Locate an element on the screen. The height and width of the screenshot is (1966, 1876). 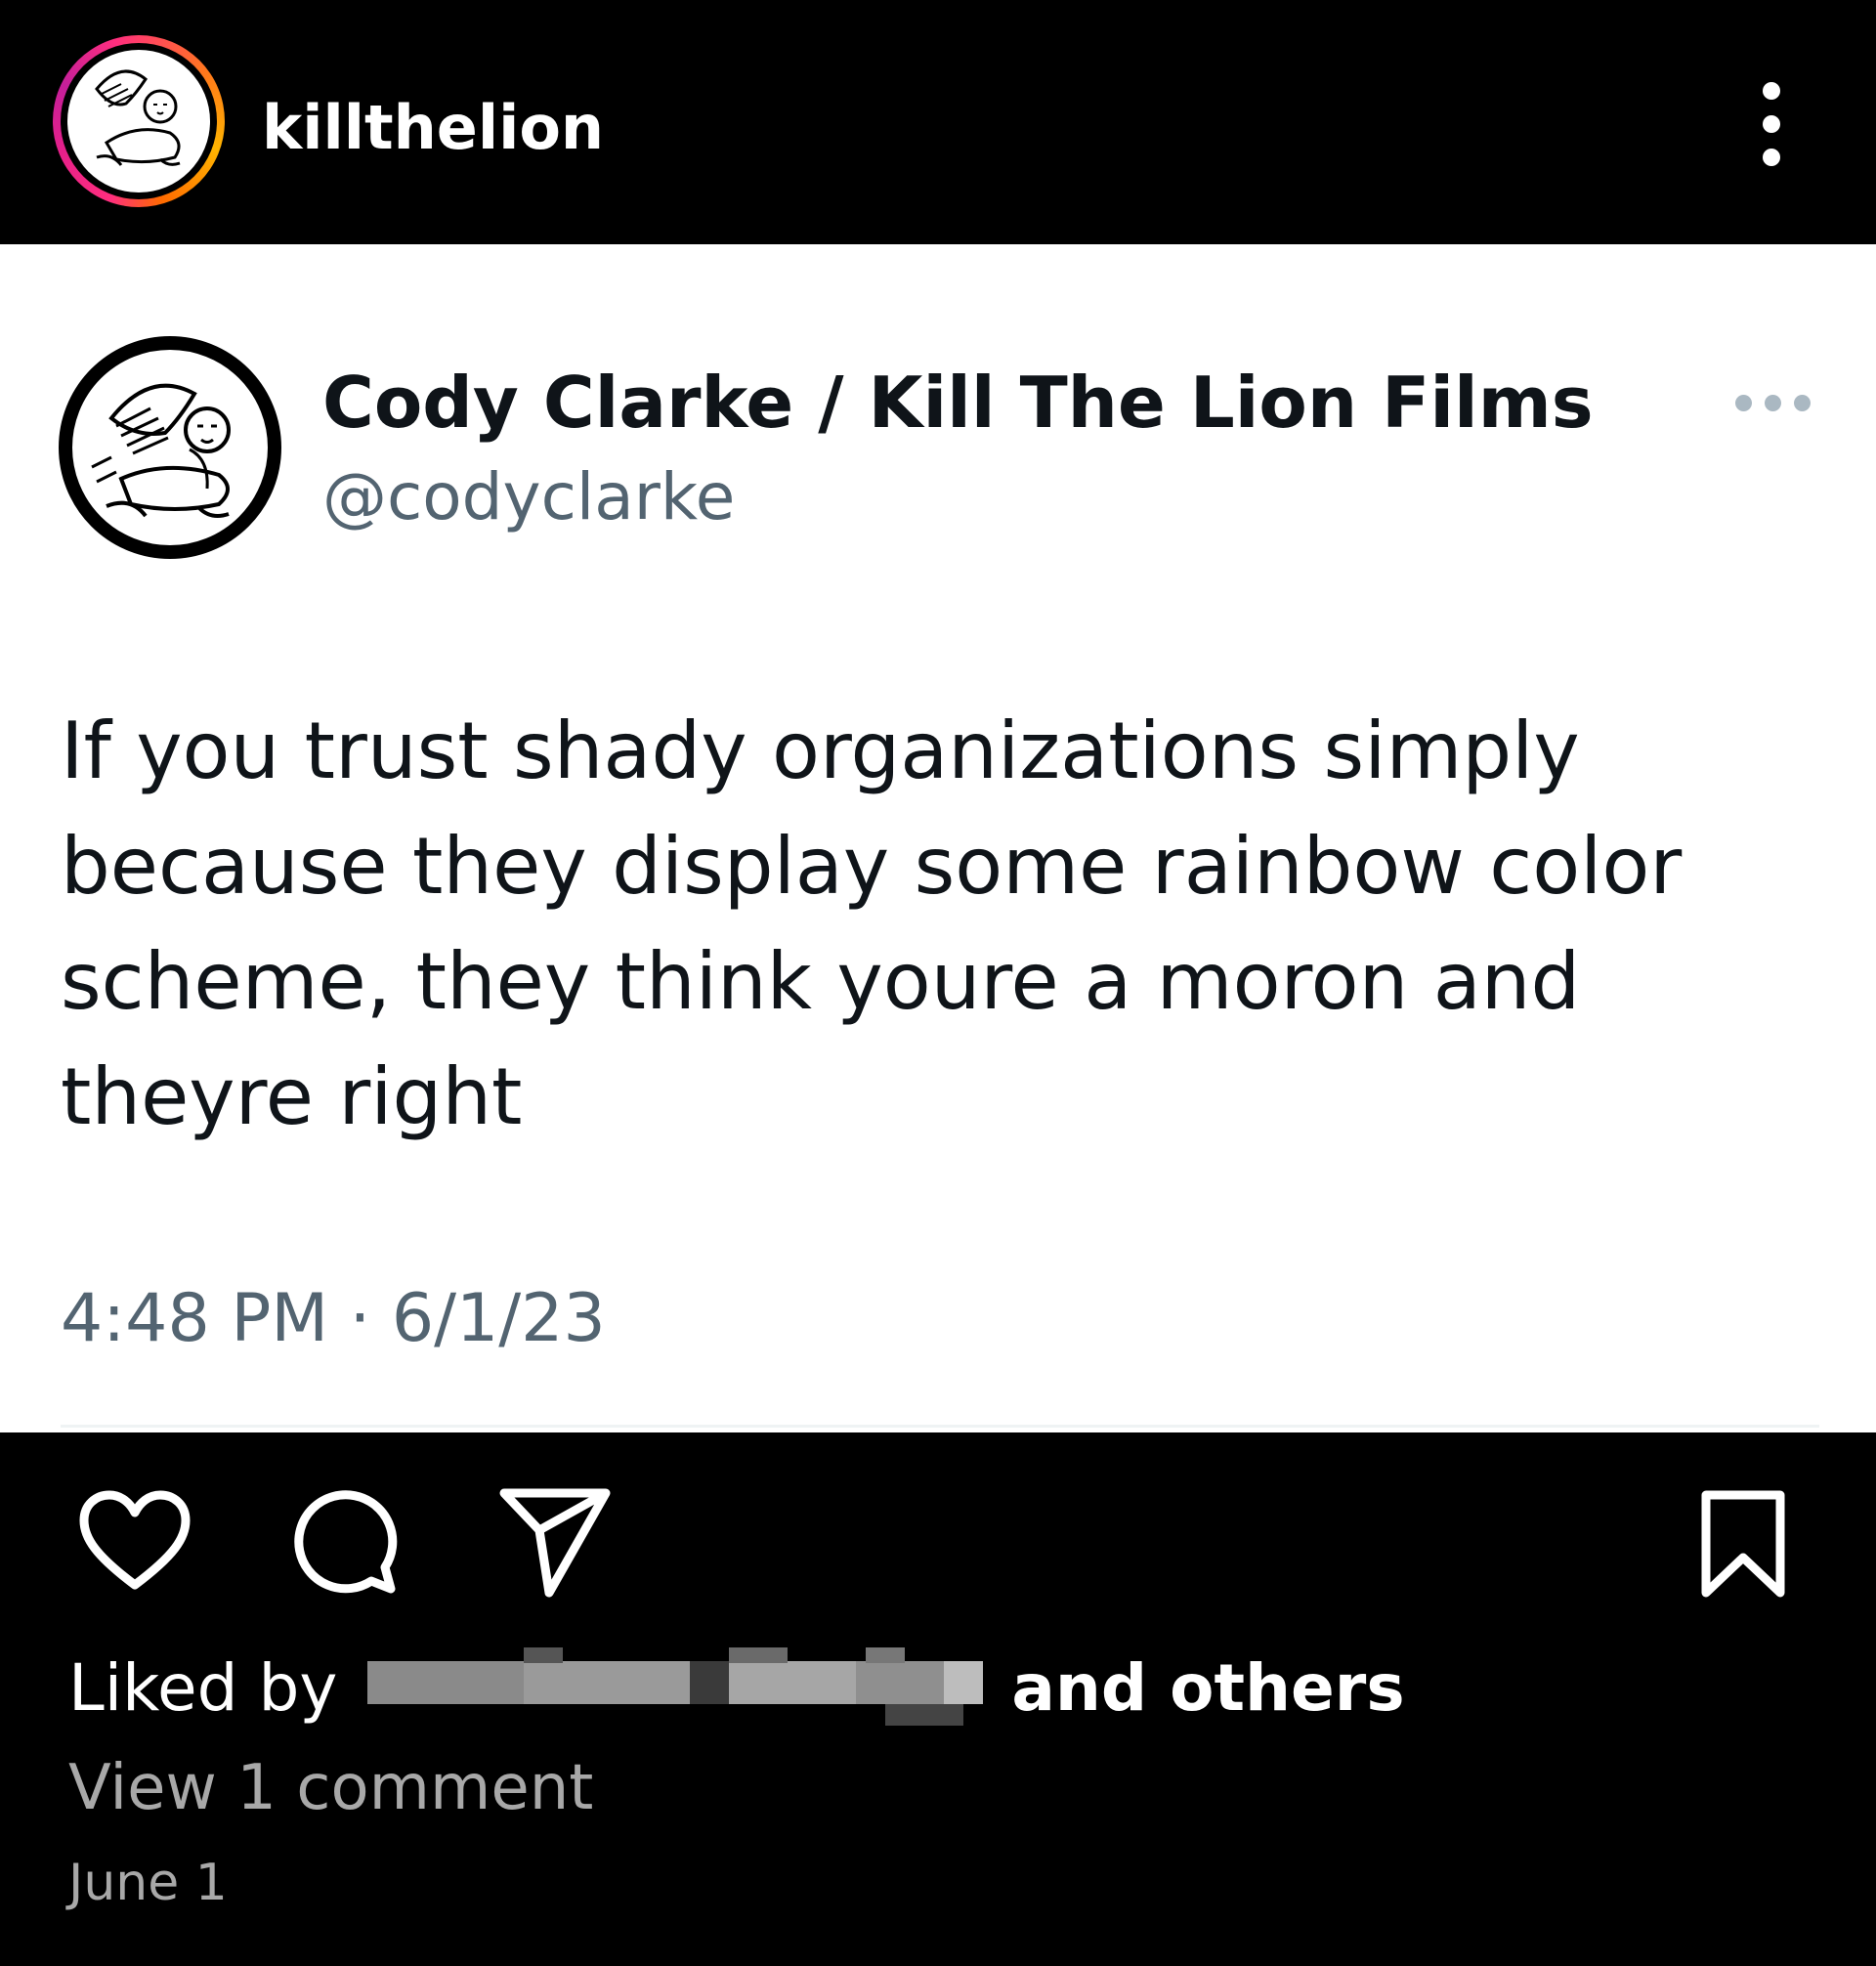
bookmark-icon is located at coordinates (1743, 1545).